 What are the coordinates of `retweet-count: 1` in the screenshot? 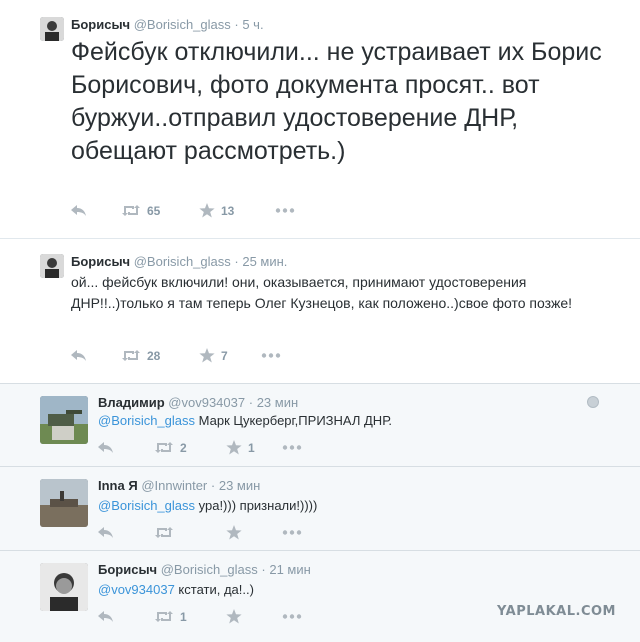 It's located at (183, 616).